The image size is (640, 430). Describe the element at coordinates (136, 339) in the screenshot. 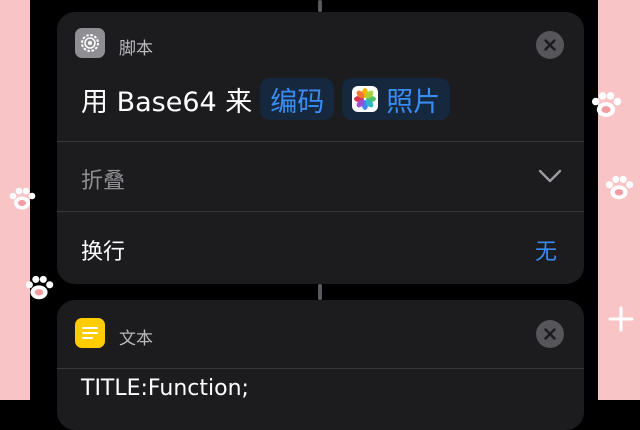

I see `card-title: 文本` at that location.